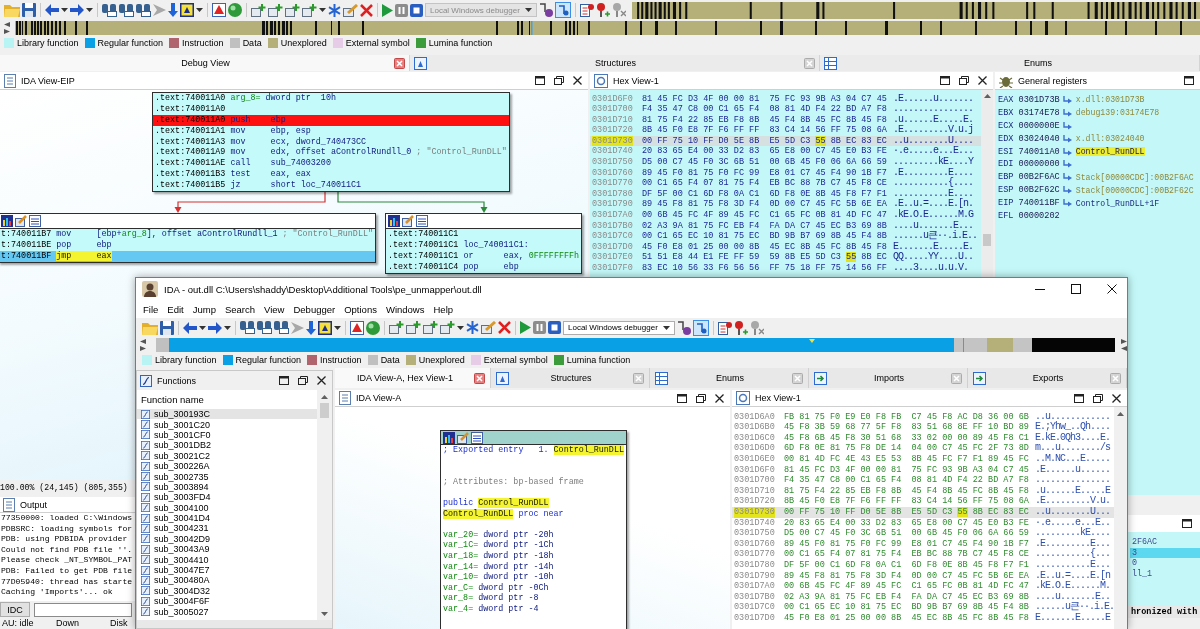  Describe the element at coordinates (615, 63) in the screenshot. I see `tab: Structures` at that location.